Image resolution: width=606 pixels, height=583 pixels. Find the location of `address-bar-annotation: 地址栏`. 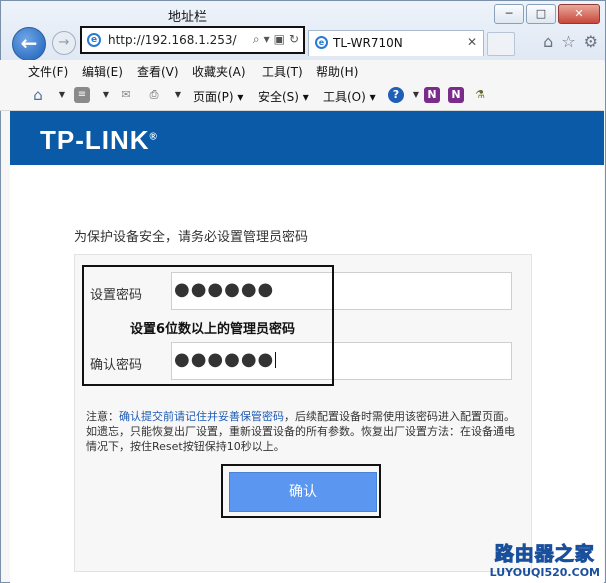

address-bar-annotation: 地址栏 is located at coordinates (188, 17).